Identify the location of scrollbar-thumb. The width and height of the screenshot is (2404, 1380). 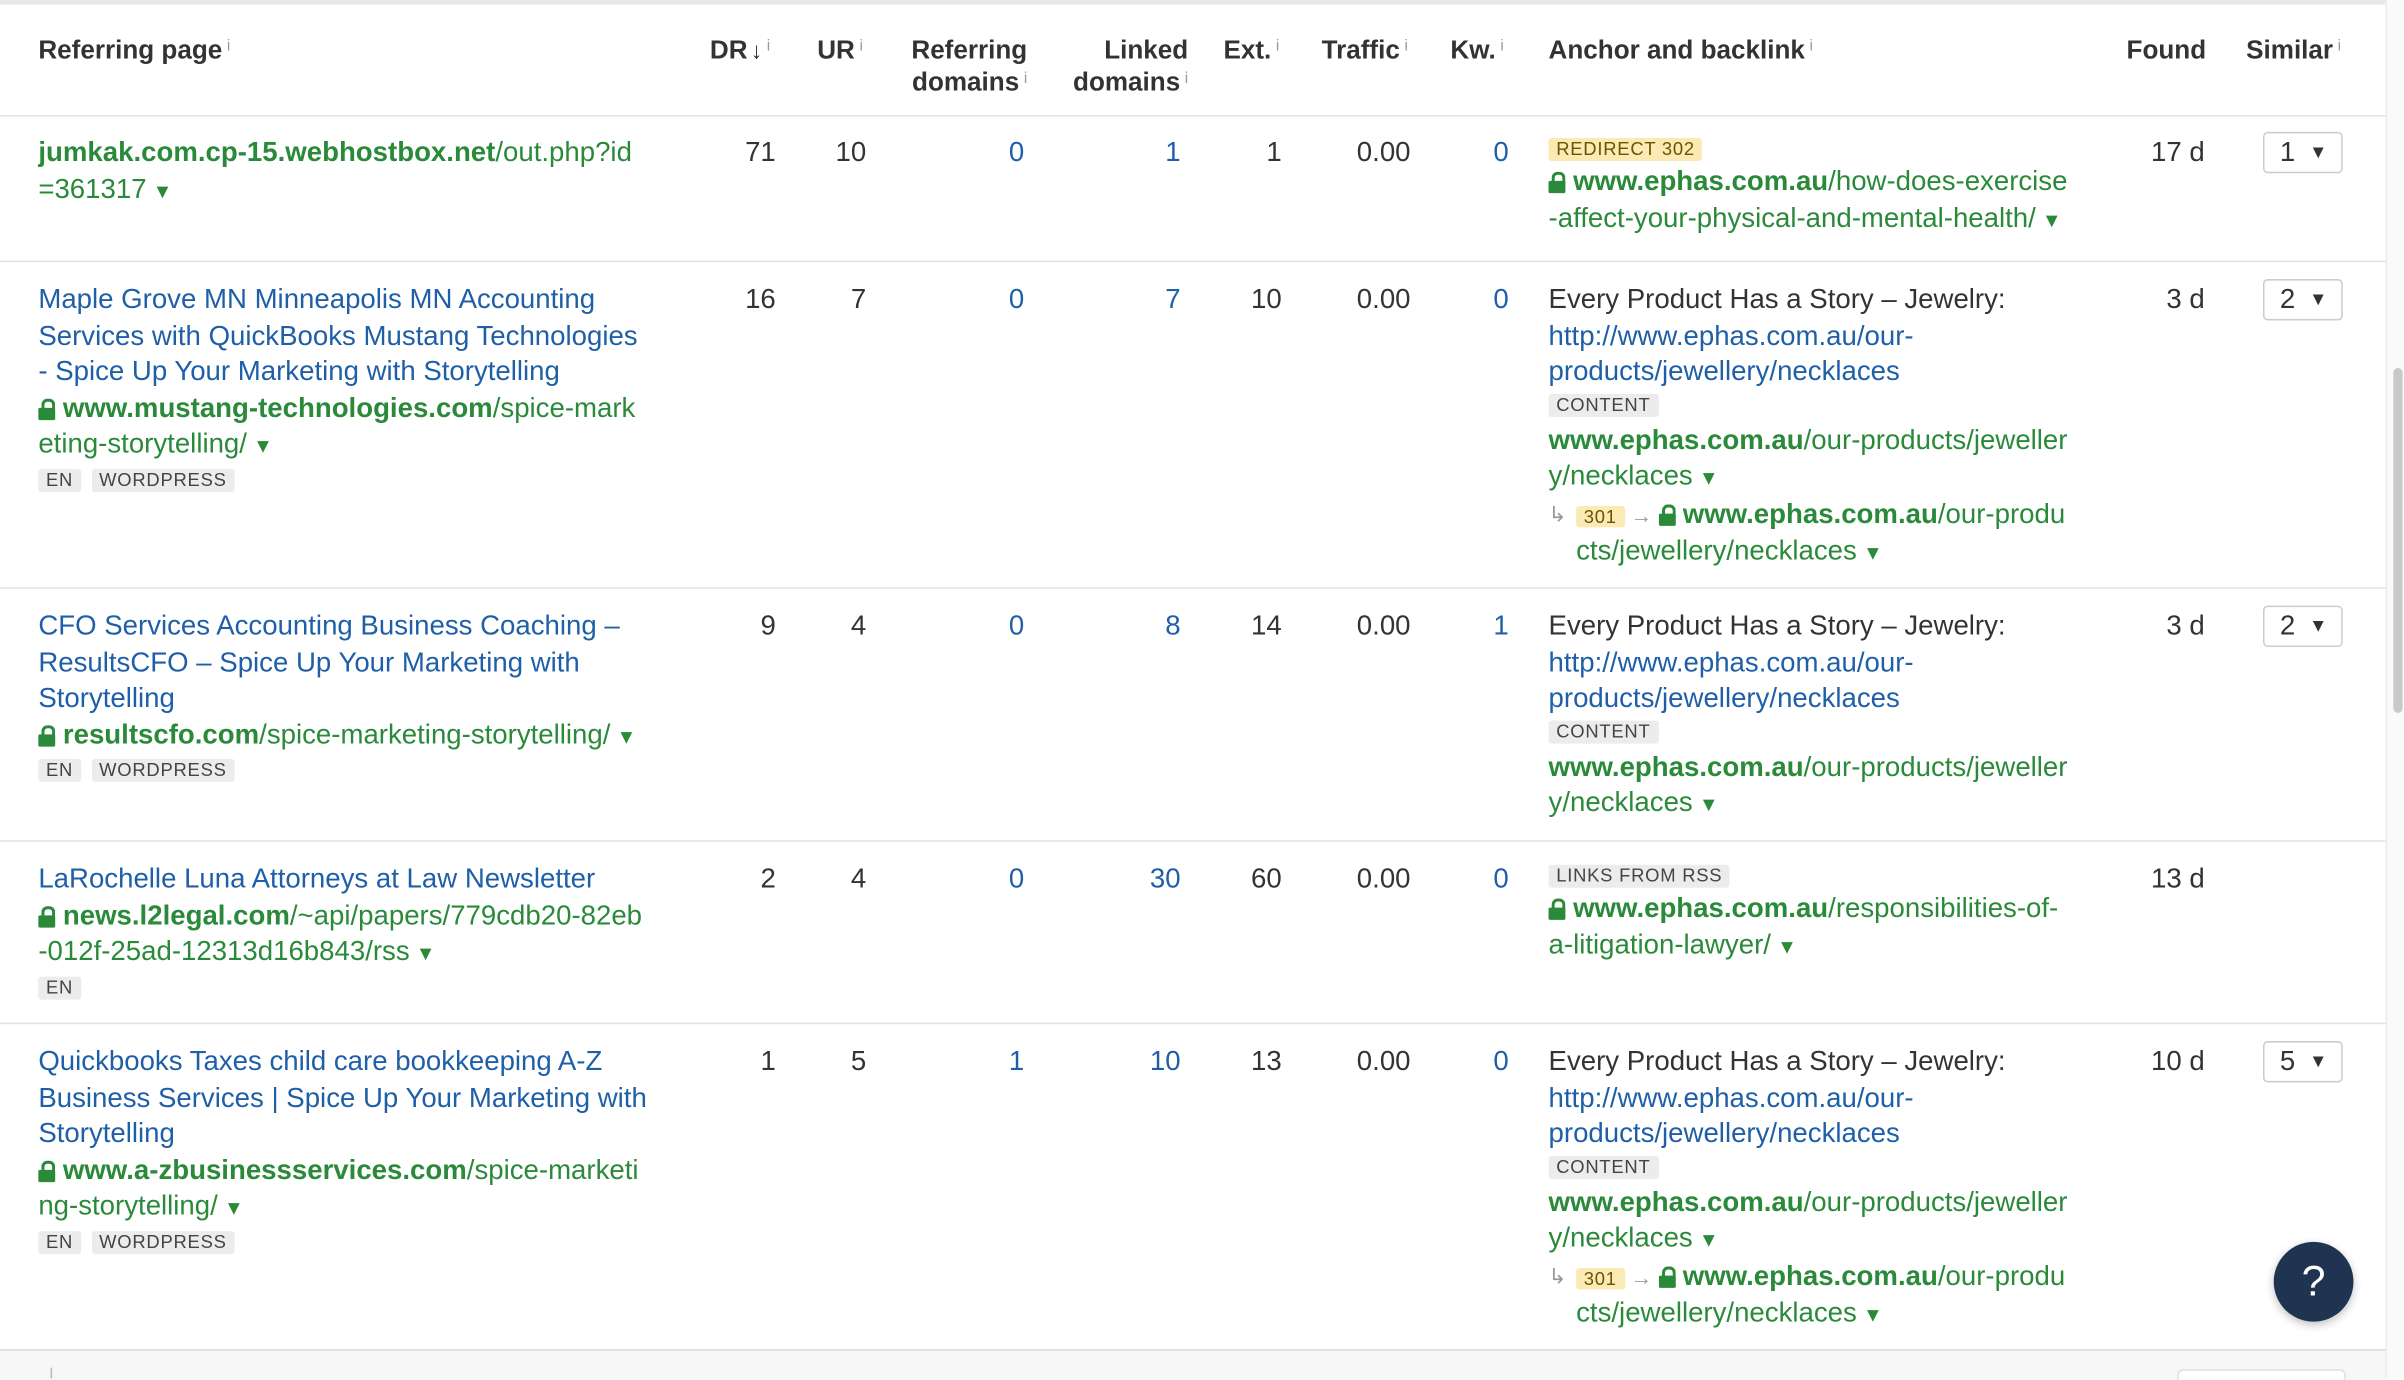
(2398, 540).